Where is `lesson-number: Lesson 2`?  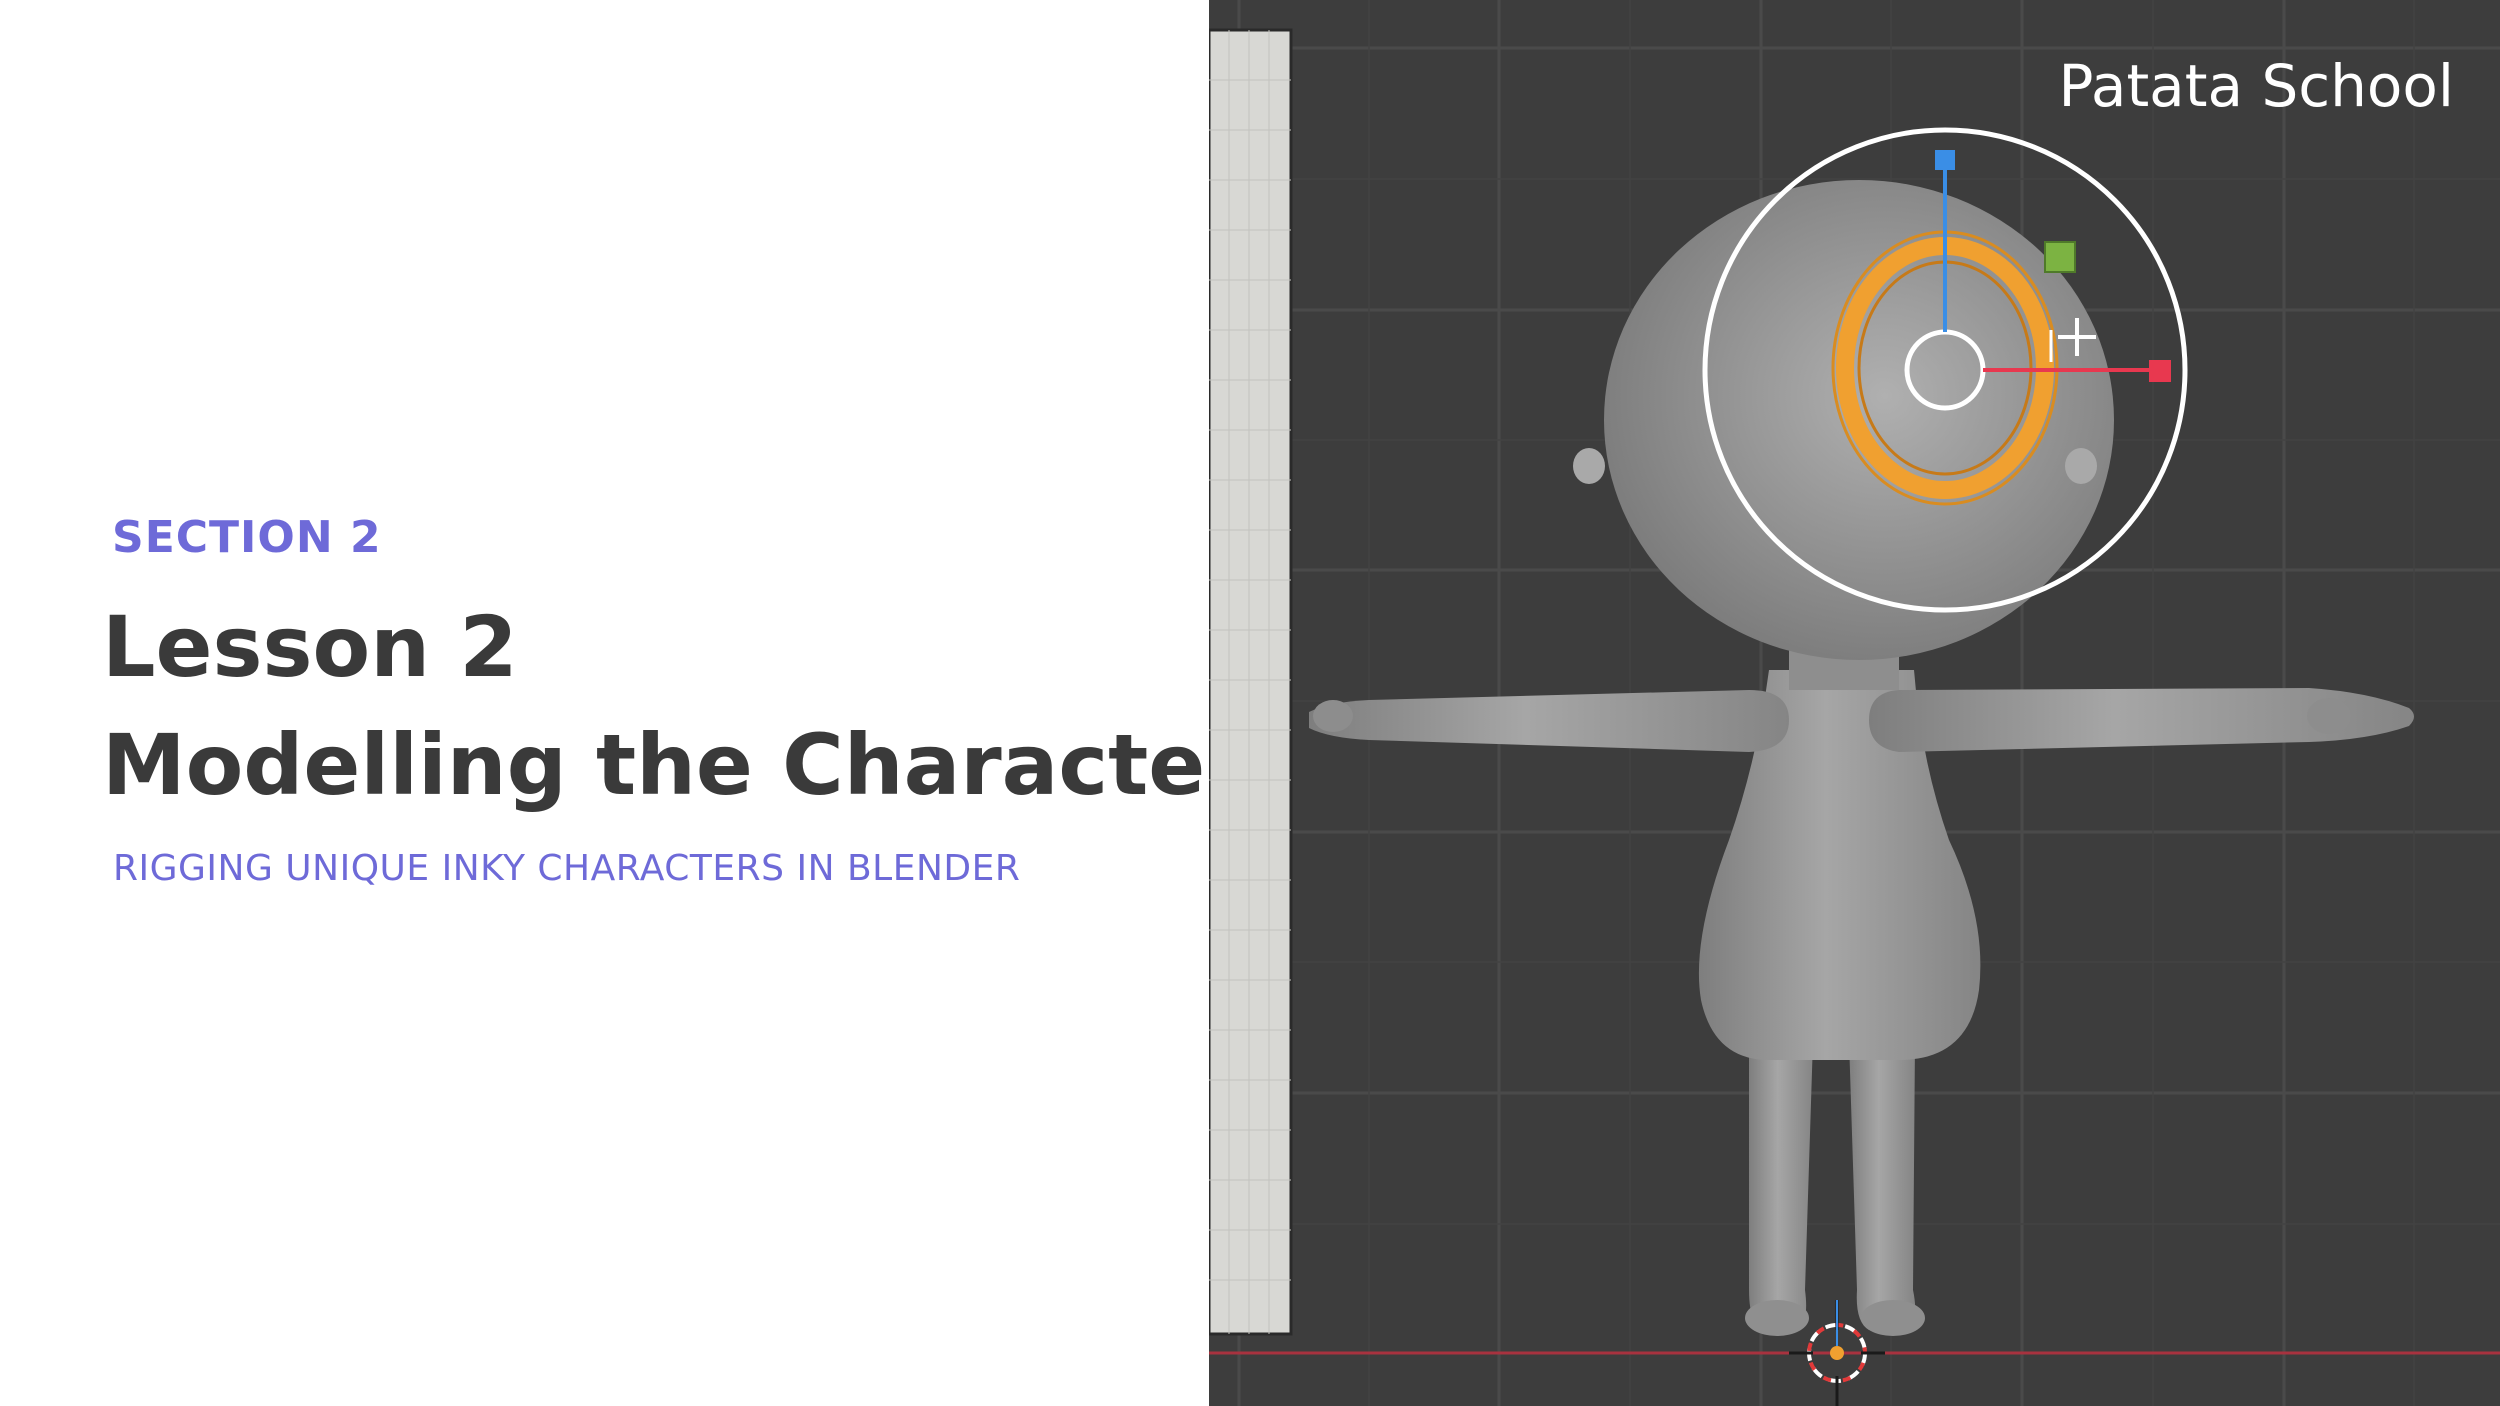 lesson-number: Lesson 2 is located at coordinates (310, 647).